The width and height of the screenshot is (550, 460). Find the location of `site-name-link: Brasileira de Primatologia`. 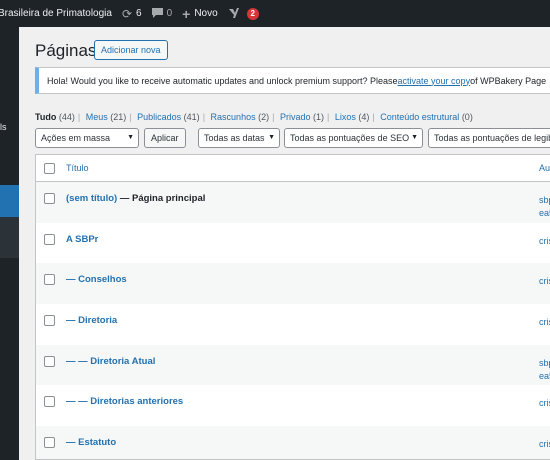

site-name-link: Brasileira de Primatologia is located at coordinates (58, 13).